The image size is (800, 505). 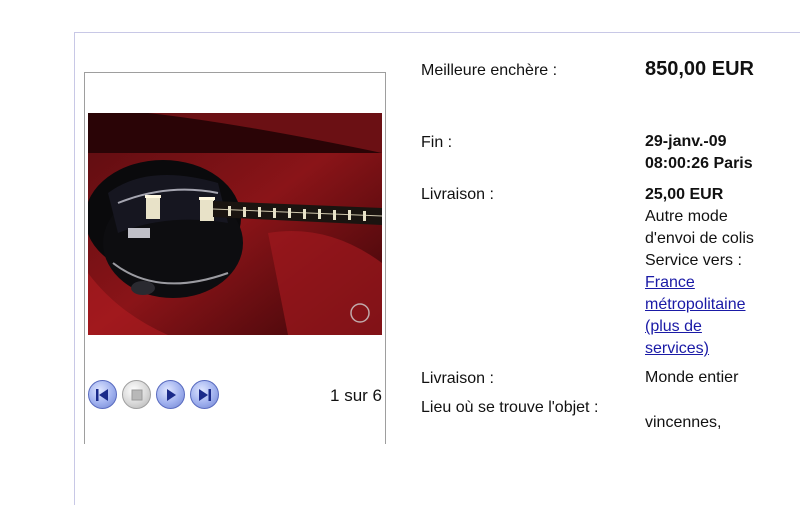 I want to click on stop-button, so click(x=136, y=394).